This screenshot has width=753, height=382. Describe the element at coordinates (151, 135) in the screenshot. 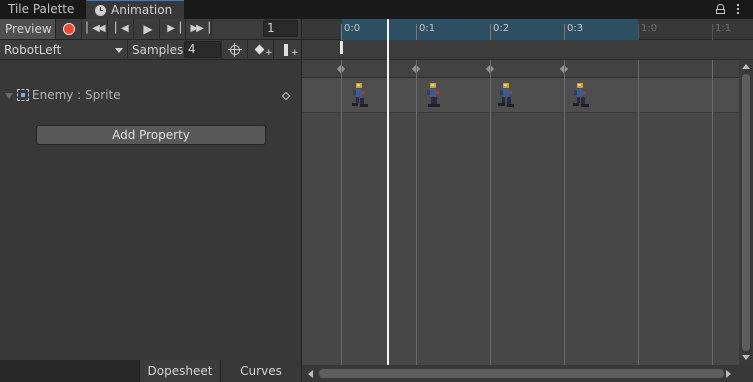

I see `add-property-button: Add Property` at that location.